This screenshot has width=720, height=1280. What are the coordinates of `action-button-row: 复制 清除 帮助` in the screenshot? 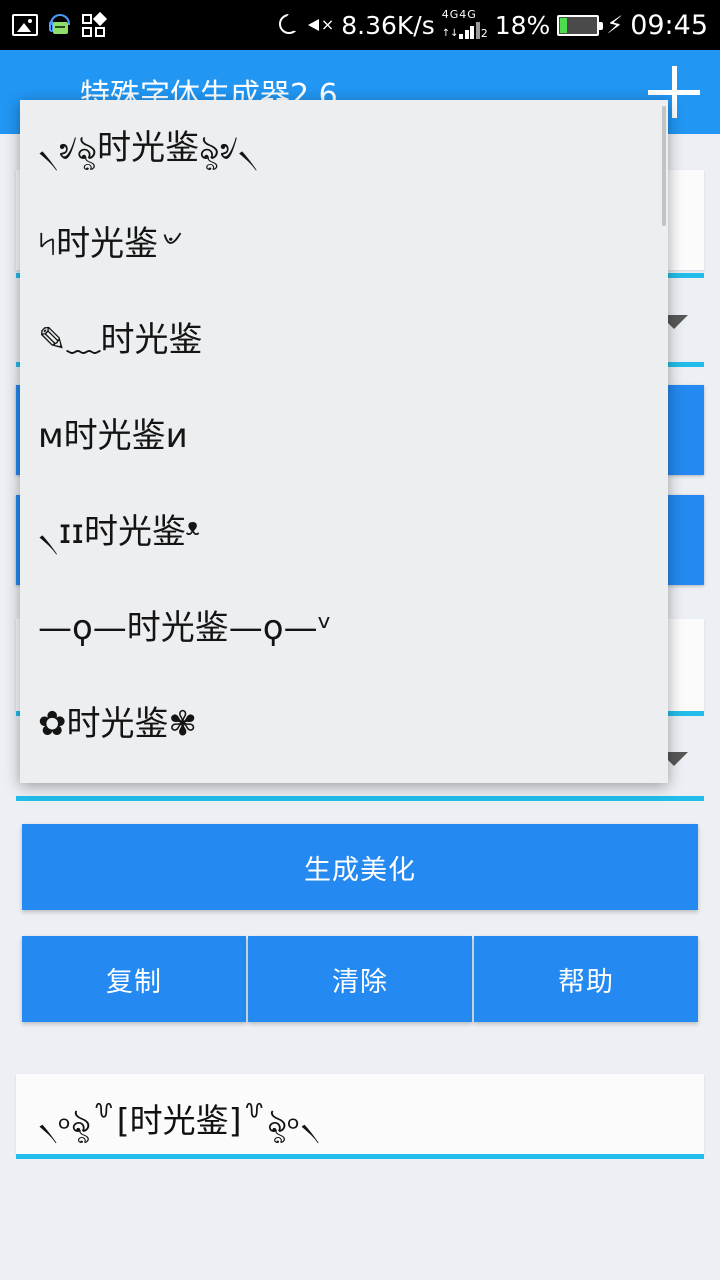 It's located at (360, 979).